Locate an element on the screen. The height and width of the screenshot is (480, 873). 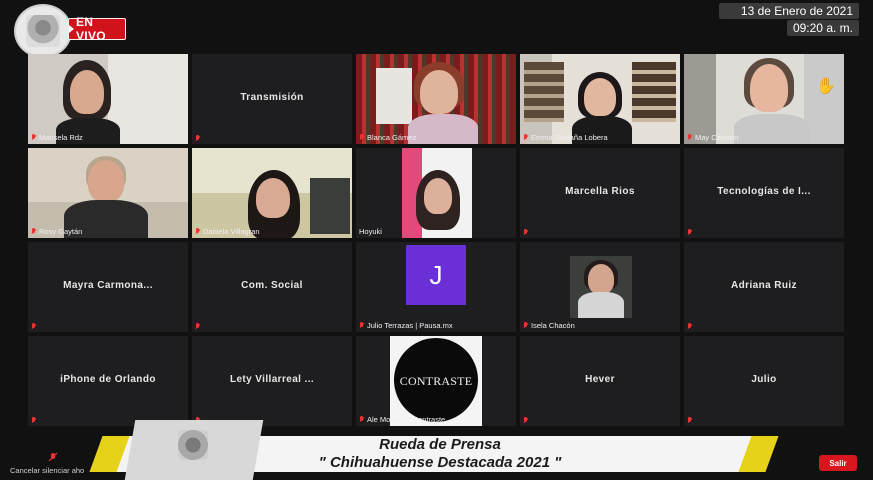
leave-button: Salir is located at coordinates (838, 463).